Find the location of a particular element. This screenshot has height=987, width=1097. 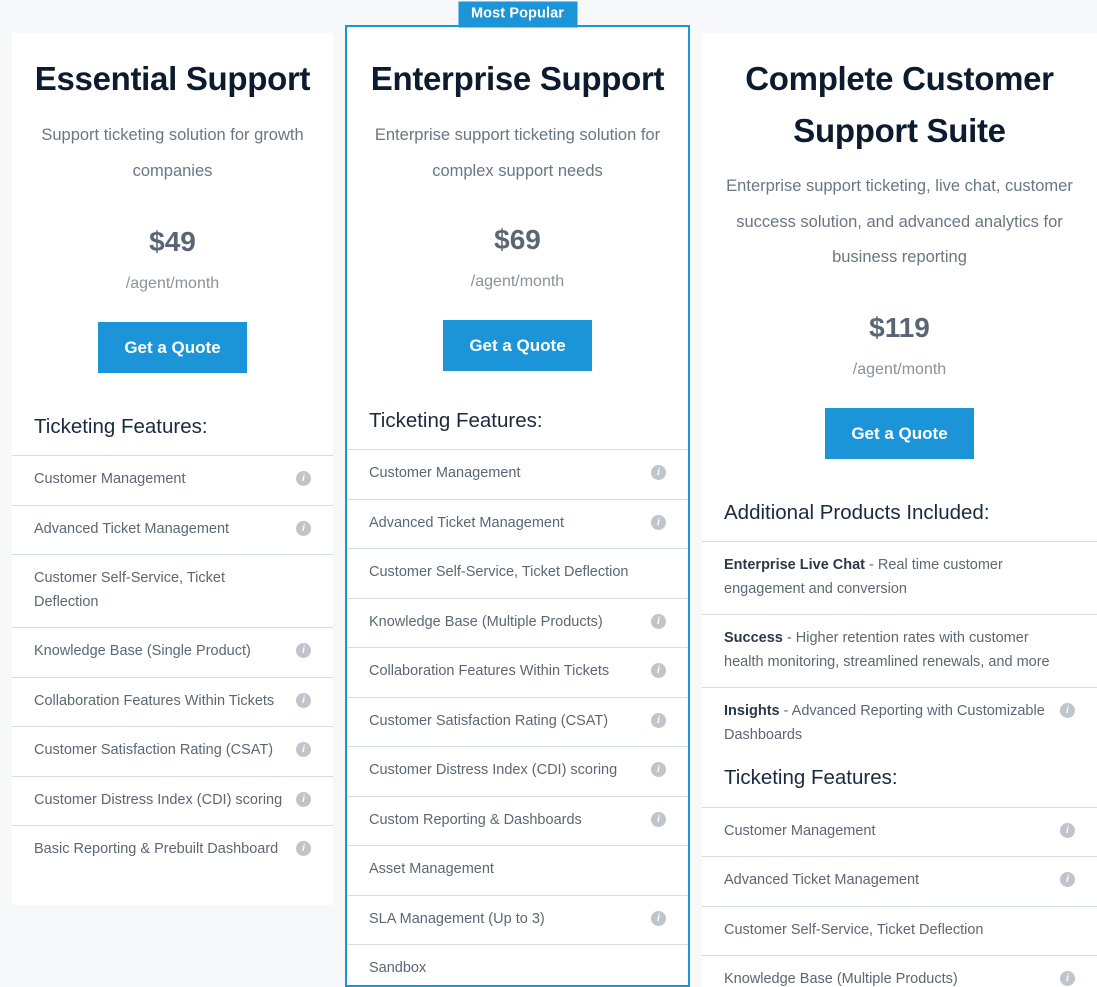

feature-label: SLA Management (Up to 3) is located at coordinates (457, 918).